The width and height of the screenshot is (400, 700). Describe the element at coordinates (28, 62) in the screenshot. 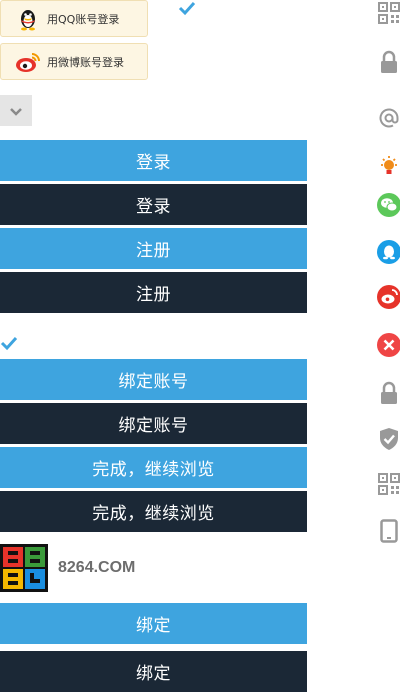

I see `weibo-logo-icon` at that location.